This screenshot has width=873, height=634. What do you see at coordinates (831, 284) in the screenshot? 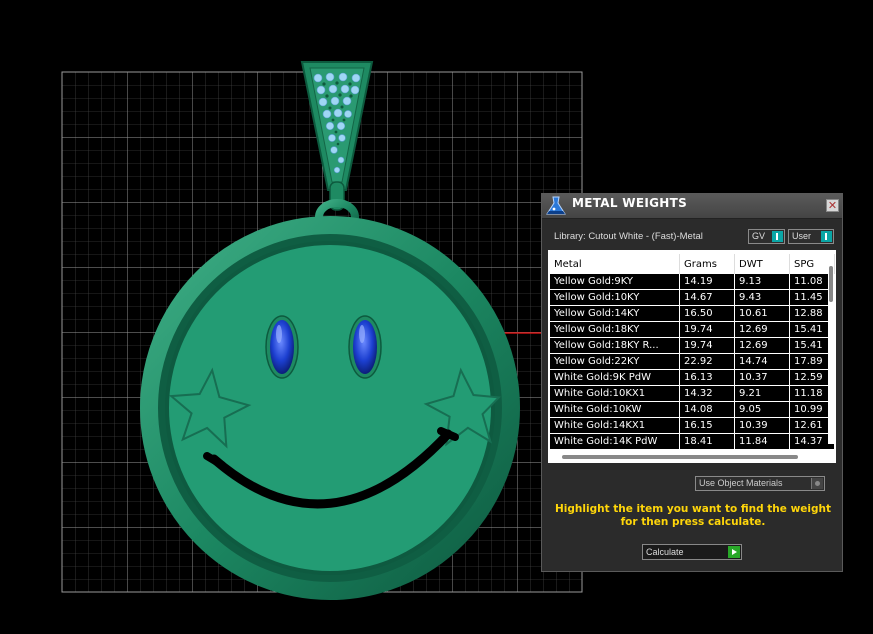
I see `scroll-thumb` at bounding box center [831, 284].